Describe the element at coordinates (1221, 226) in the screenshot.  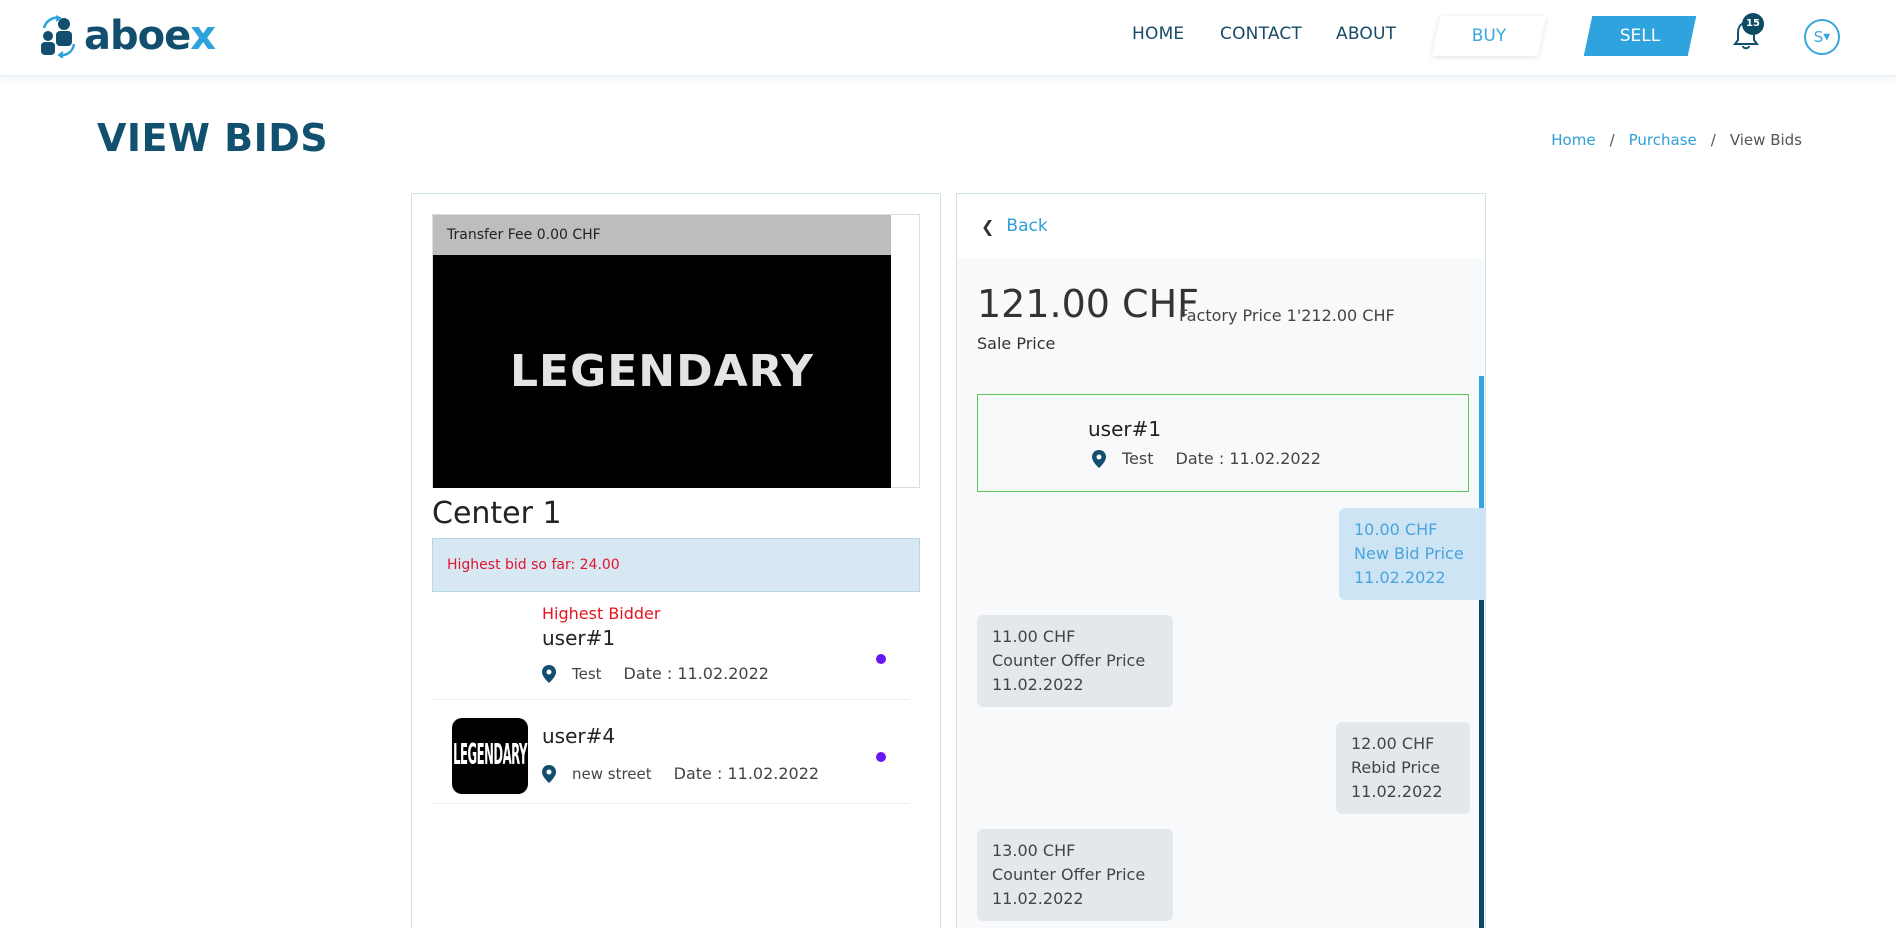
I see `bid-detail-header: ❮ Back` at that location.